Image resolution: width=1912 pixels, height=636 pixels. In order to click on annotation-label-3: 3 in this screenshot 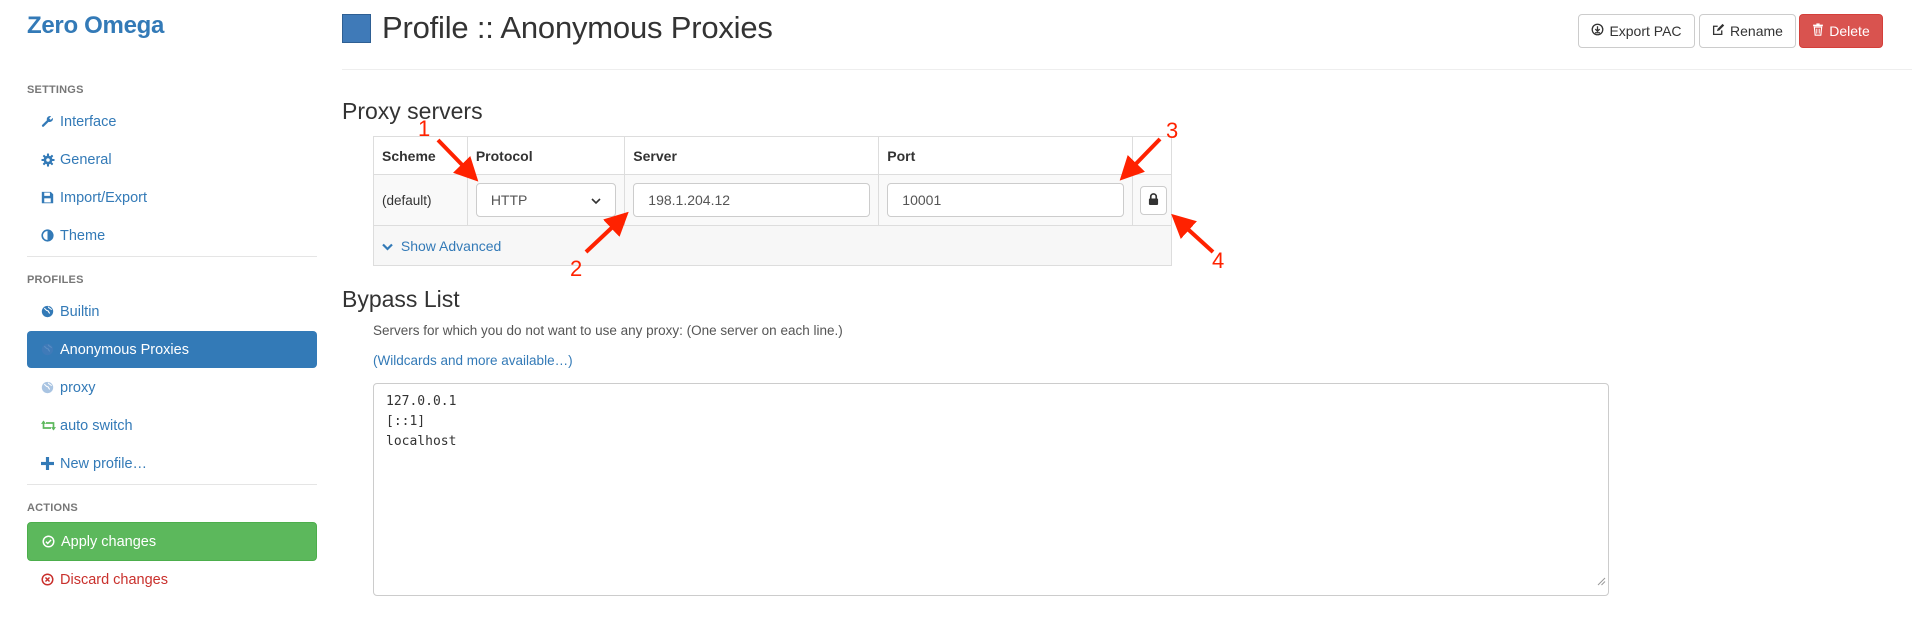, I will do `click(1172, 130)`.